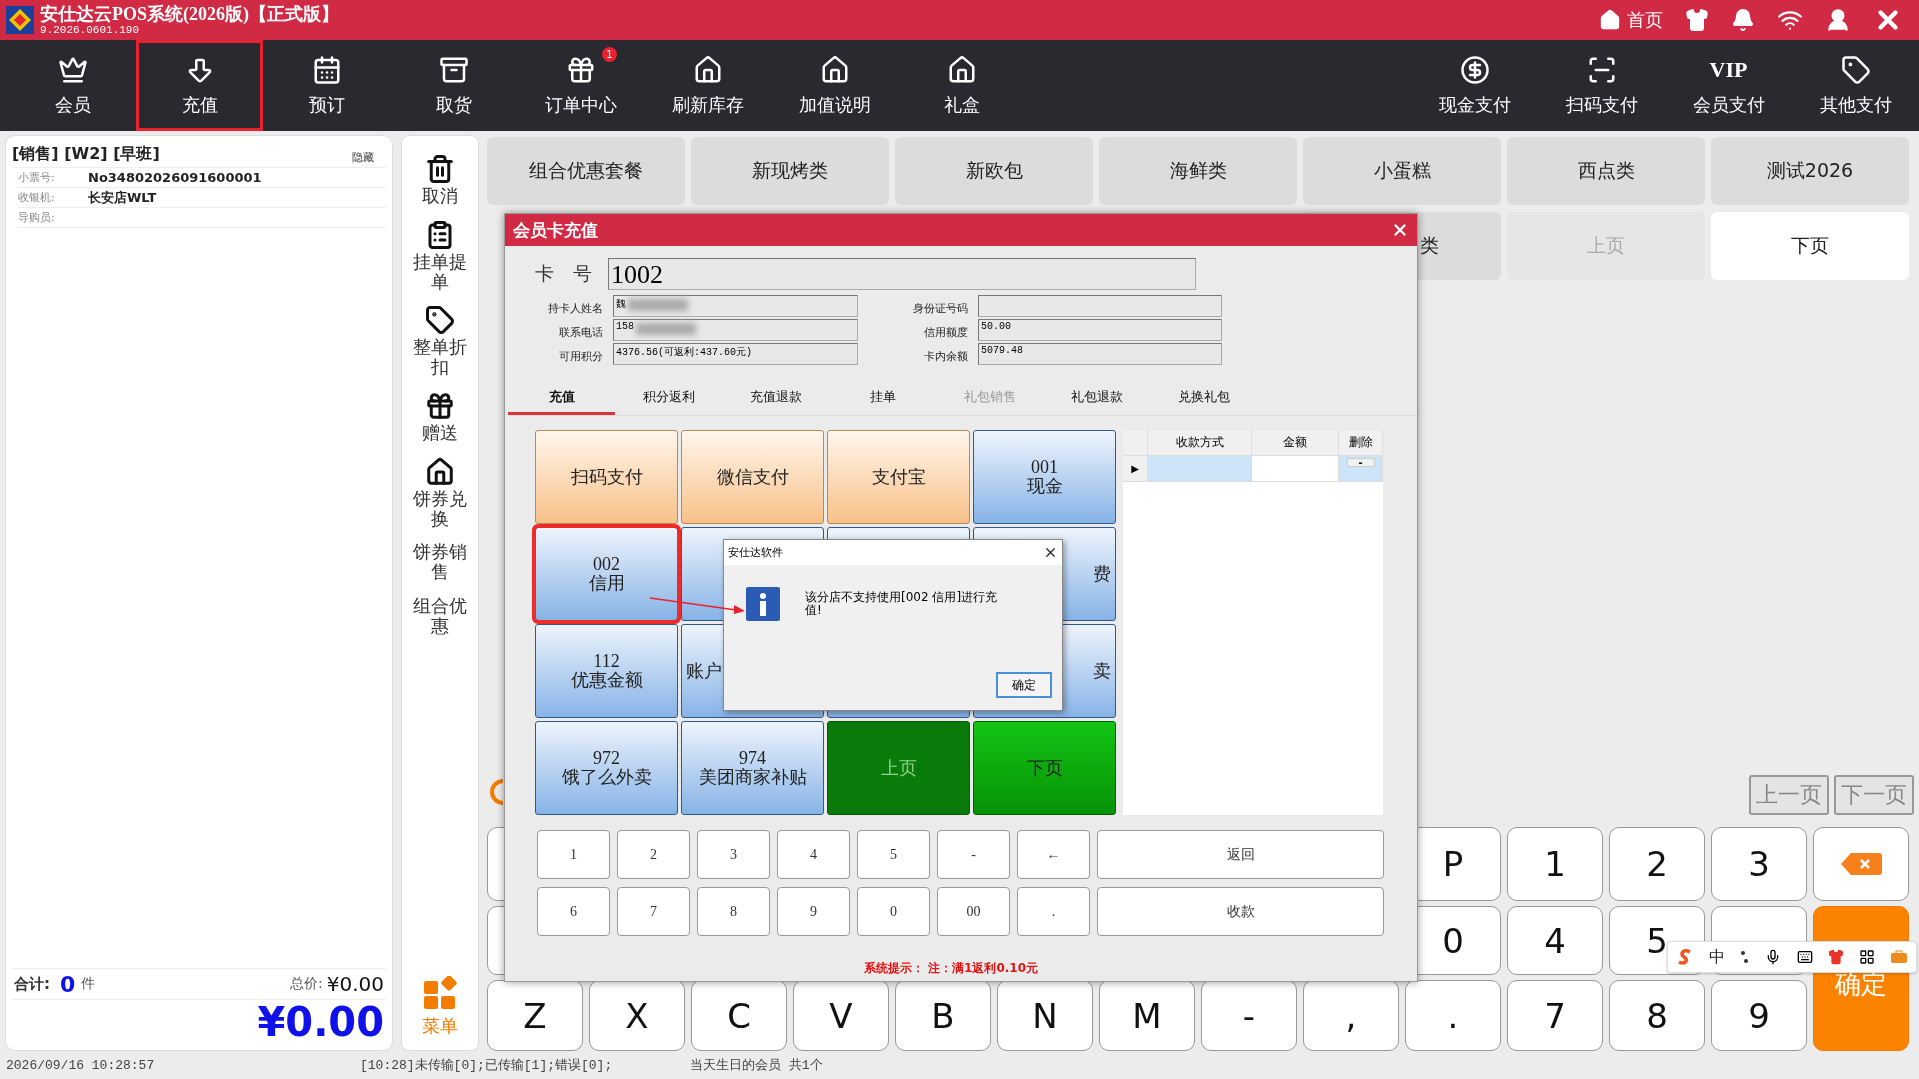  I want to click on tender-button: 001 现金, so click(1044, 477).